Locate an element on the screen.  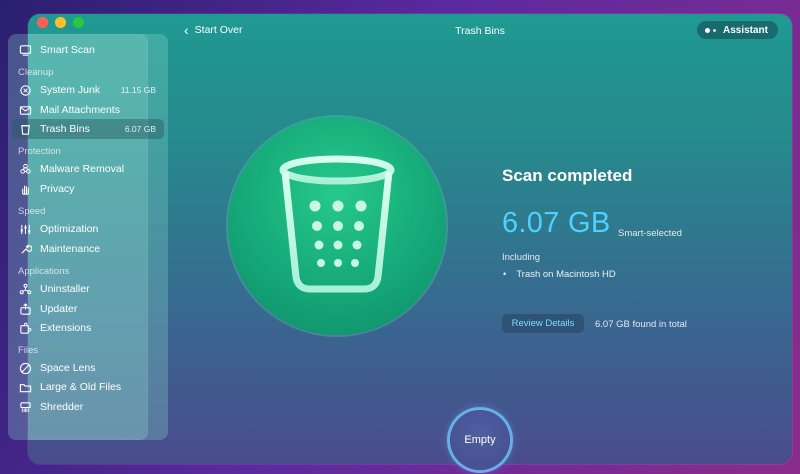
sidebar-item-system-junk: System Junk 11.15 GB is located at coordinates (88, 90).